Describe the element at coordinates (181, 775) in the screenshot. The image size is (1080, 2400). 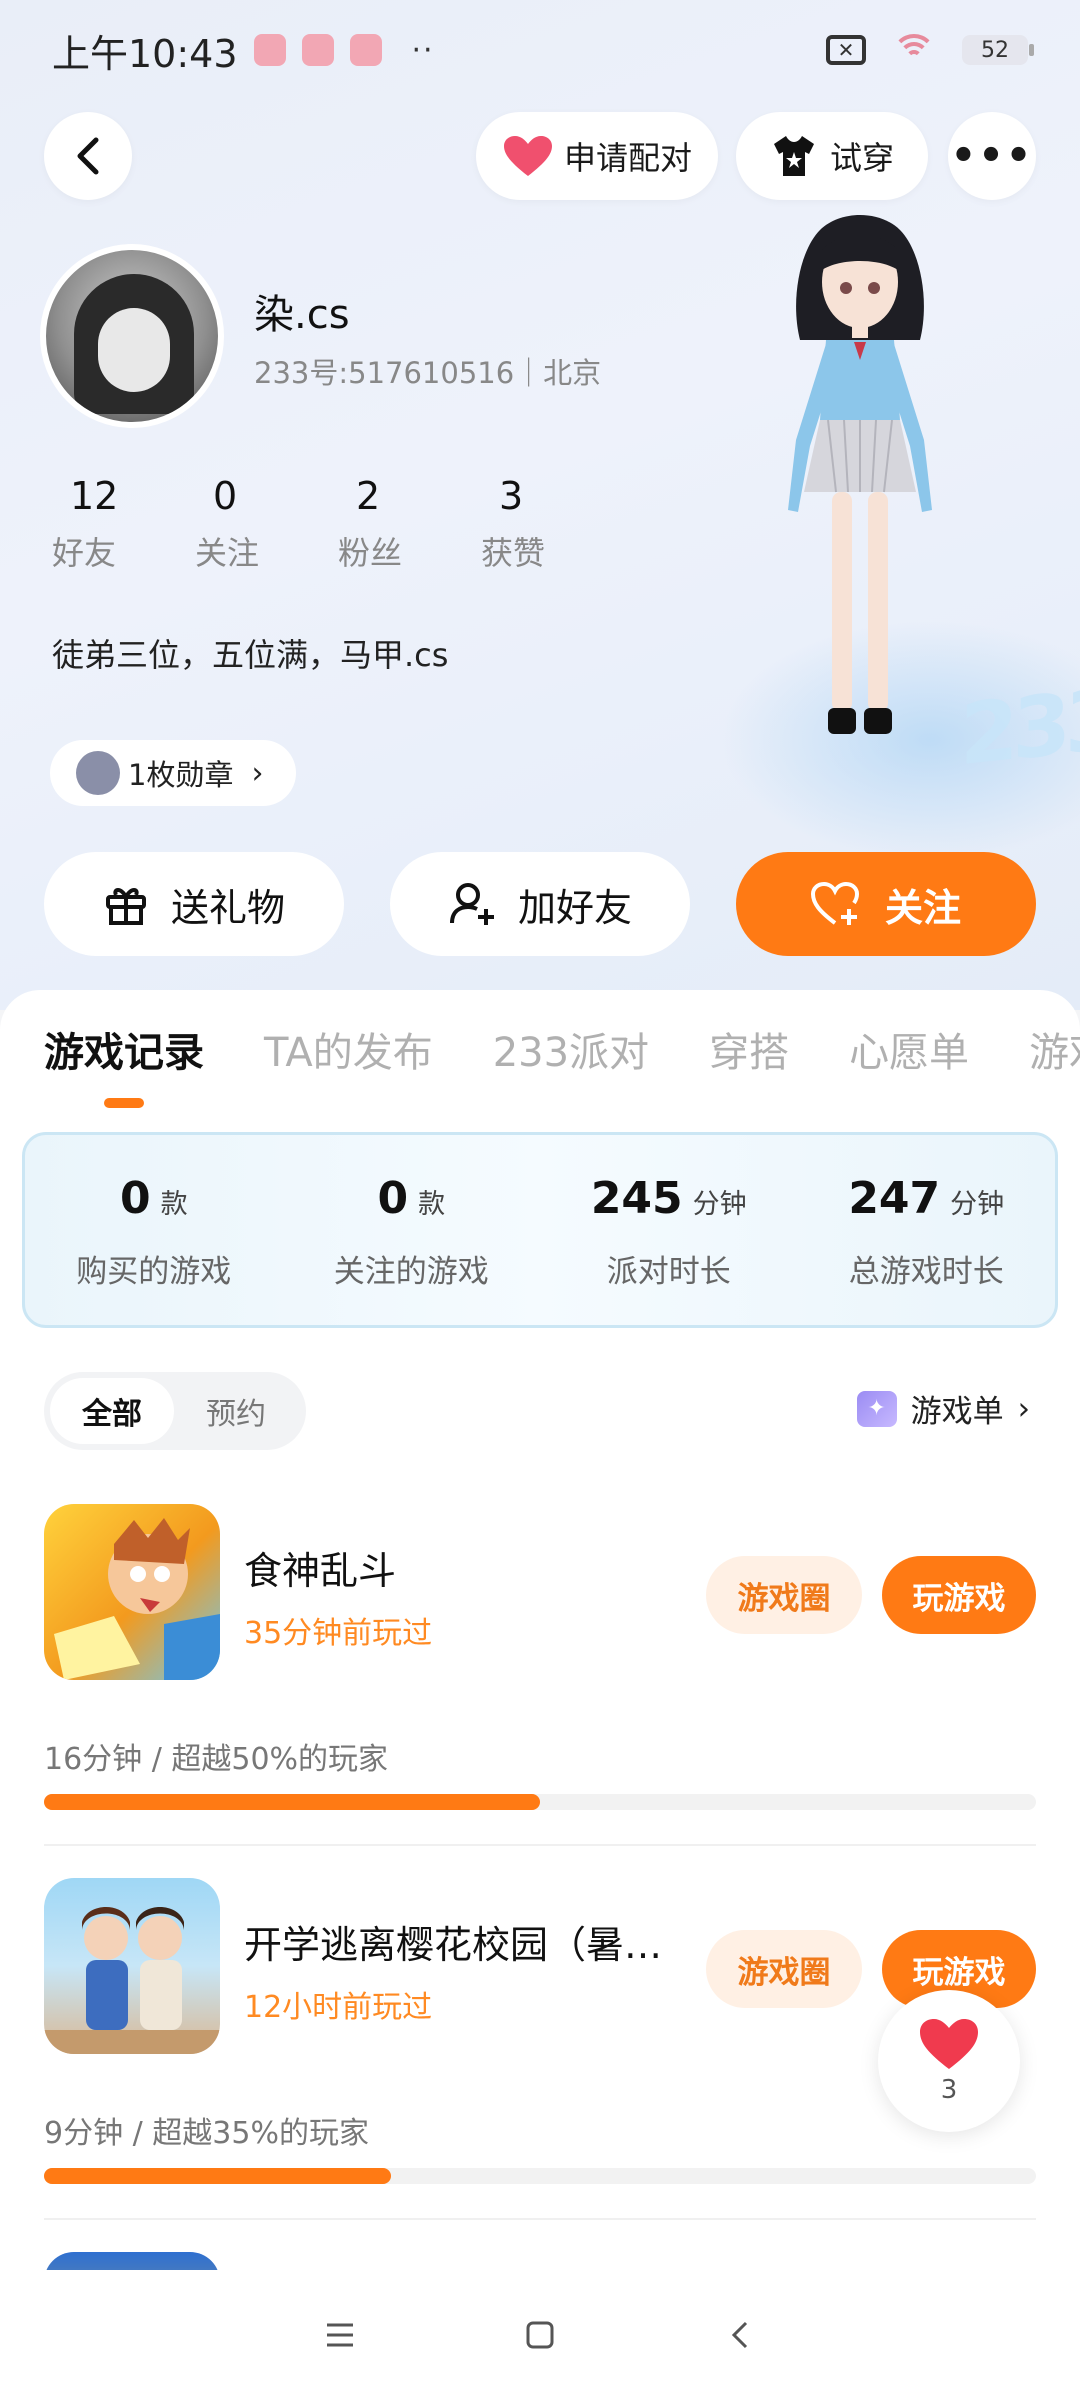
I see `medal-label: 1枚勋章` at that location.